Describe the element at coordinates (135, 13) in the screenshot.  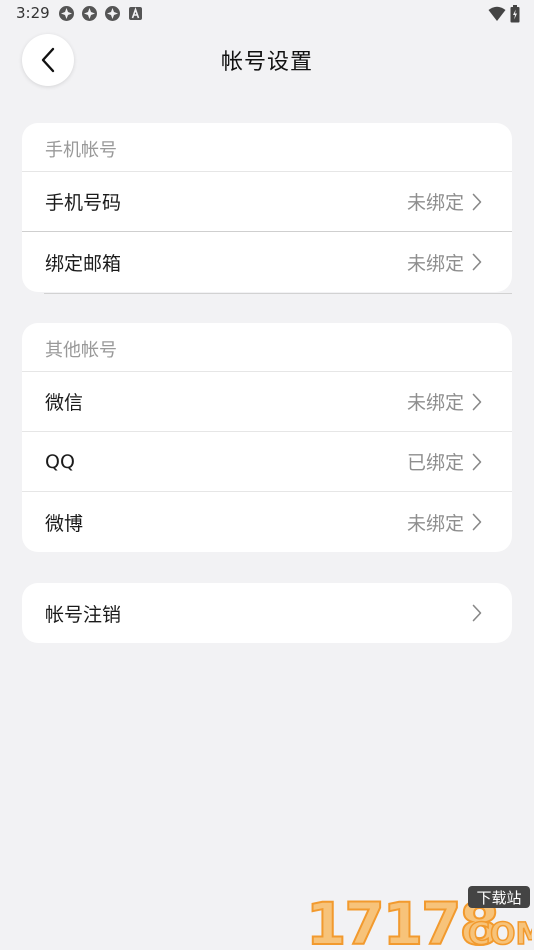
I see `a-icon` at that location.